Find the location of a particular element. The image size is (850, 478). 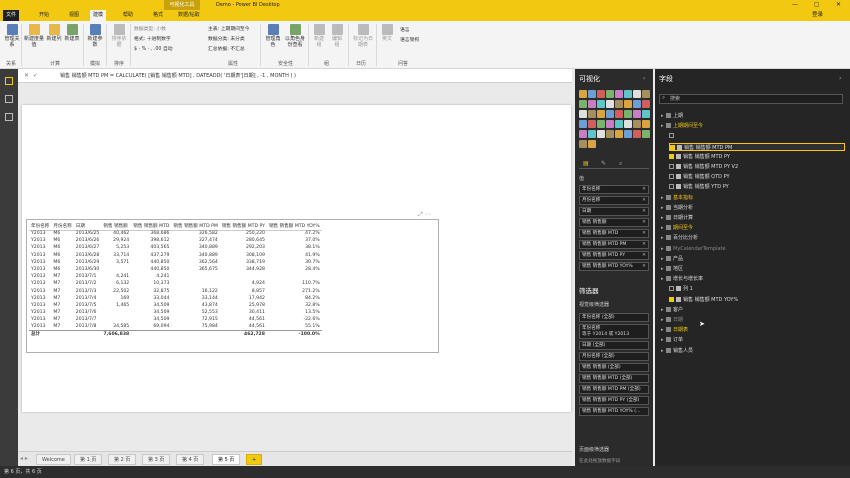

page-nav-arrows: ◂ ▸ is located at coordinates (24, 458).